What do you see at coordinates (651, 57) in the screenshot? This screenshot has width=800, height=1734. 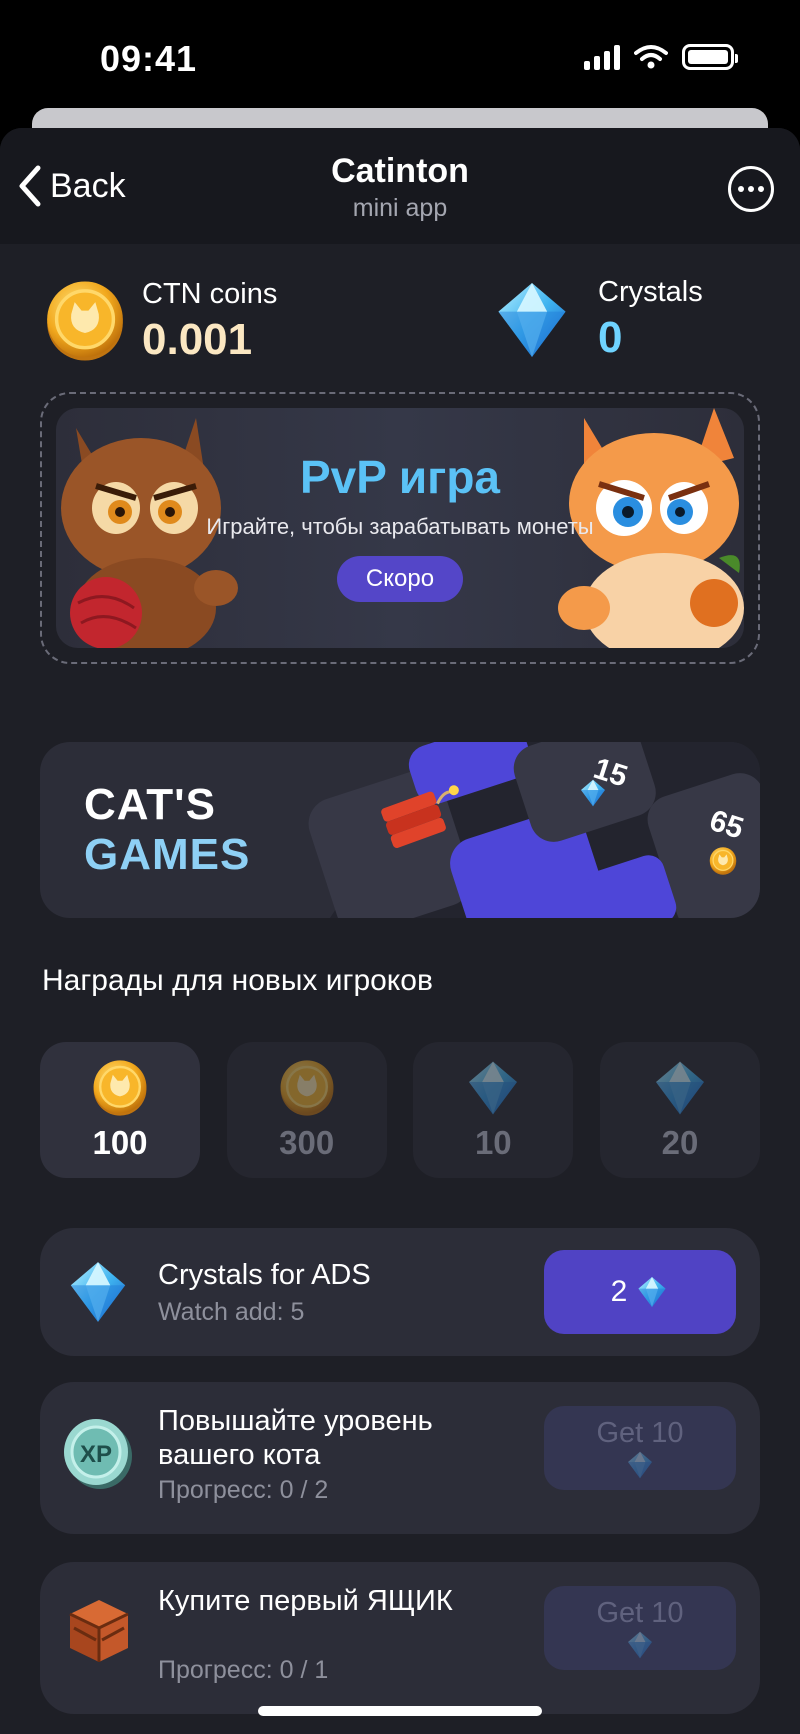 I see `wifi-icon` at bounding box center [651, 57].